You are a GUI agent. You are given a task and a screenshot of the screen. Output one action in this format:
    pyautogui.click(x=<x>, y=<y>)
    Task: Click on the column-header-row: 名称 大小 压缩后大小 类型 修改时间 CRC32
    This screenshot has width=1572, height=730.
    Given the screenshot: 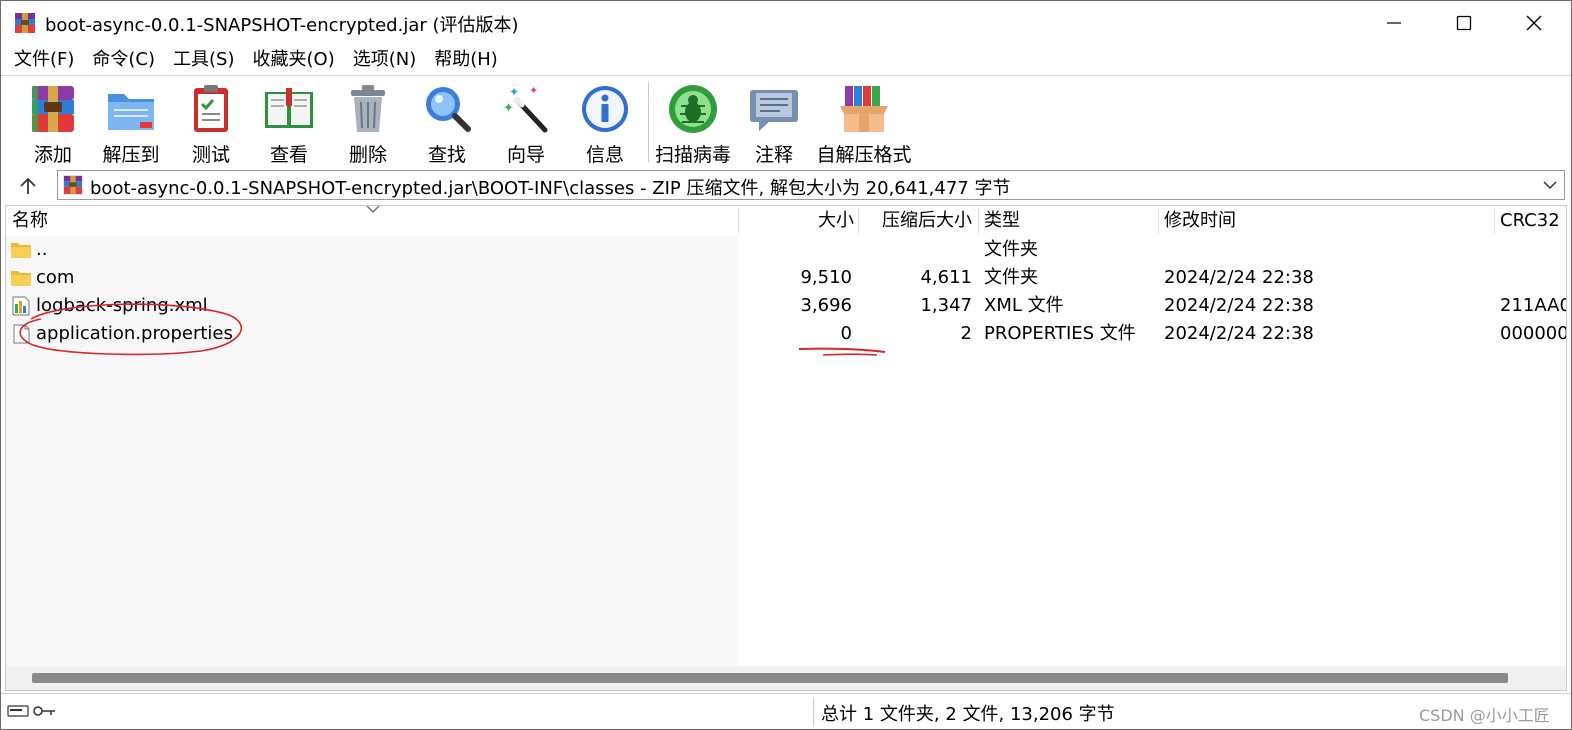 What is the action you would take?
    pyautogui.click(x=786, y=221)
    